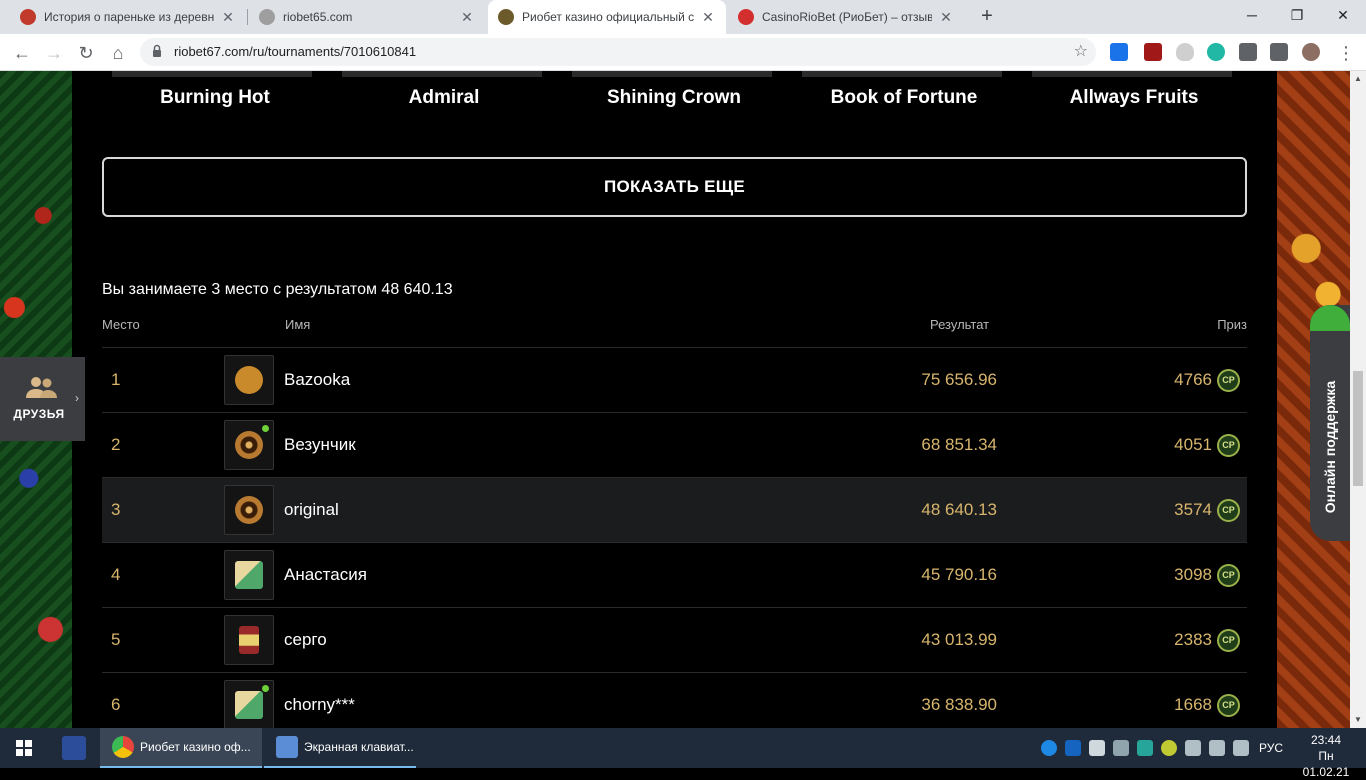 Image resolution: width=1366 pixels, height=780 pixels. What do you see at coordinates (1097, 748) in the screenshot?
I see `tray-pen-icon` at bounding box center [1097, 748].